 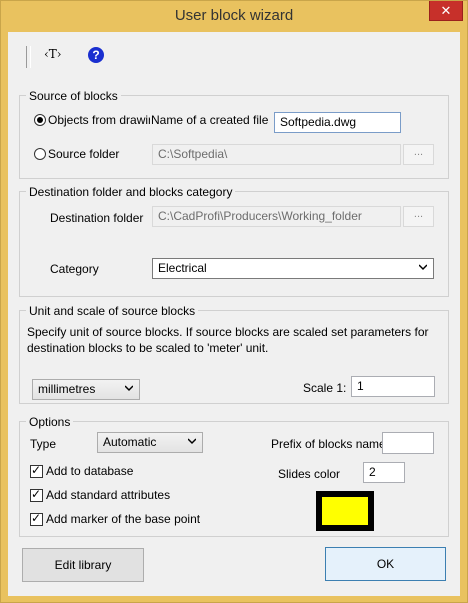 I want to click on slides-color-label: Slides color, so click(x=309, y=474).